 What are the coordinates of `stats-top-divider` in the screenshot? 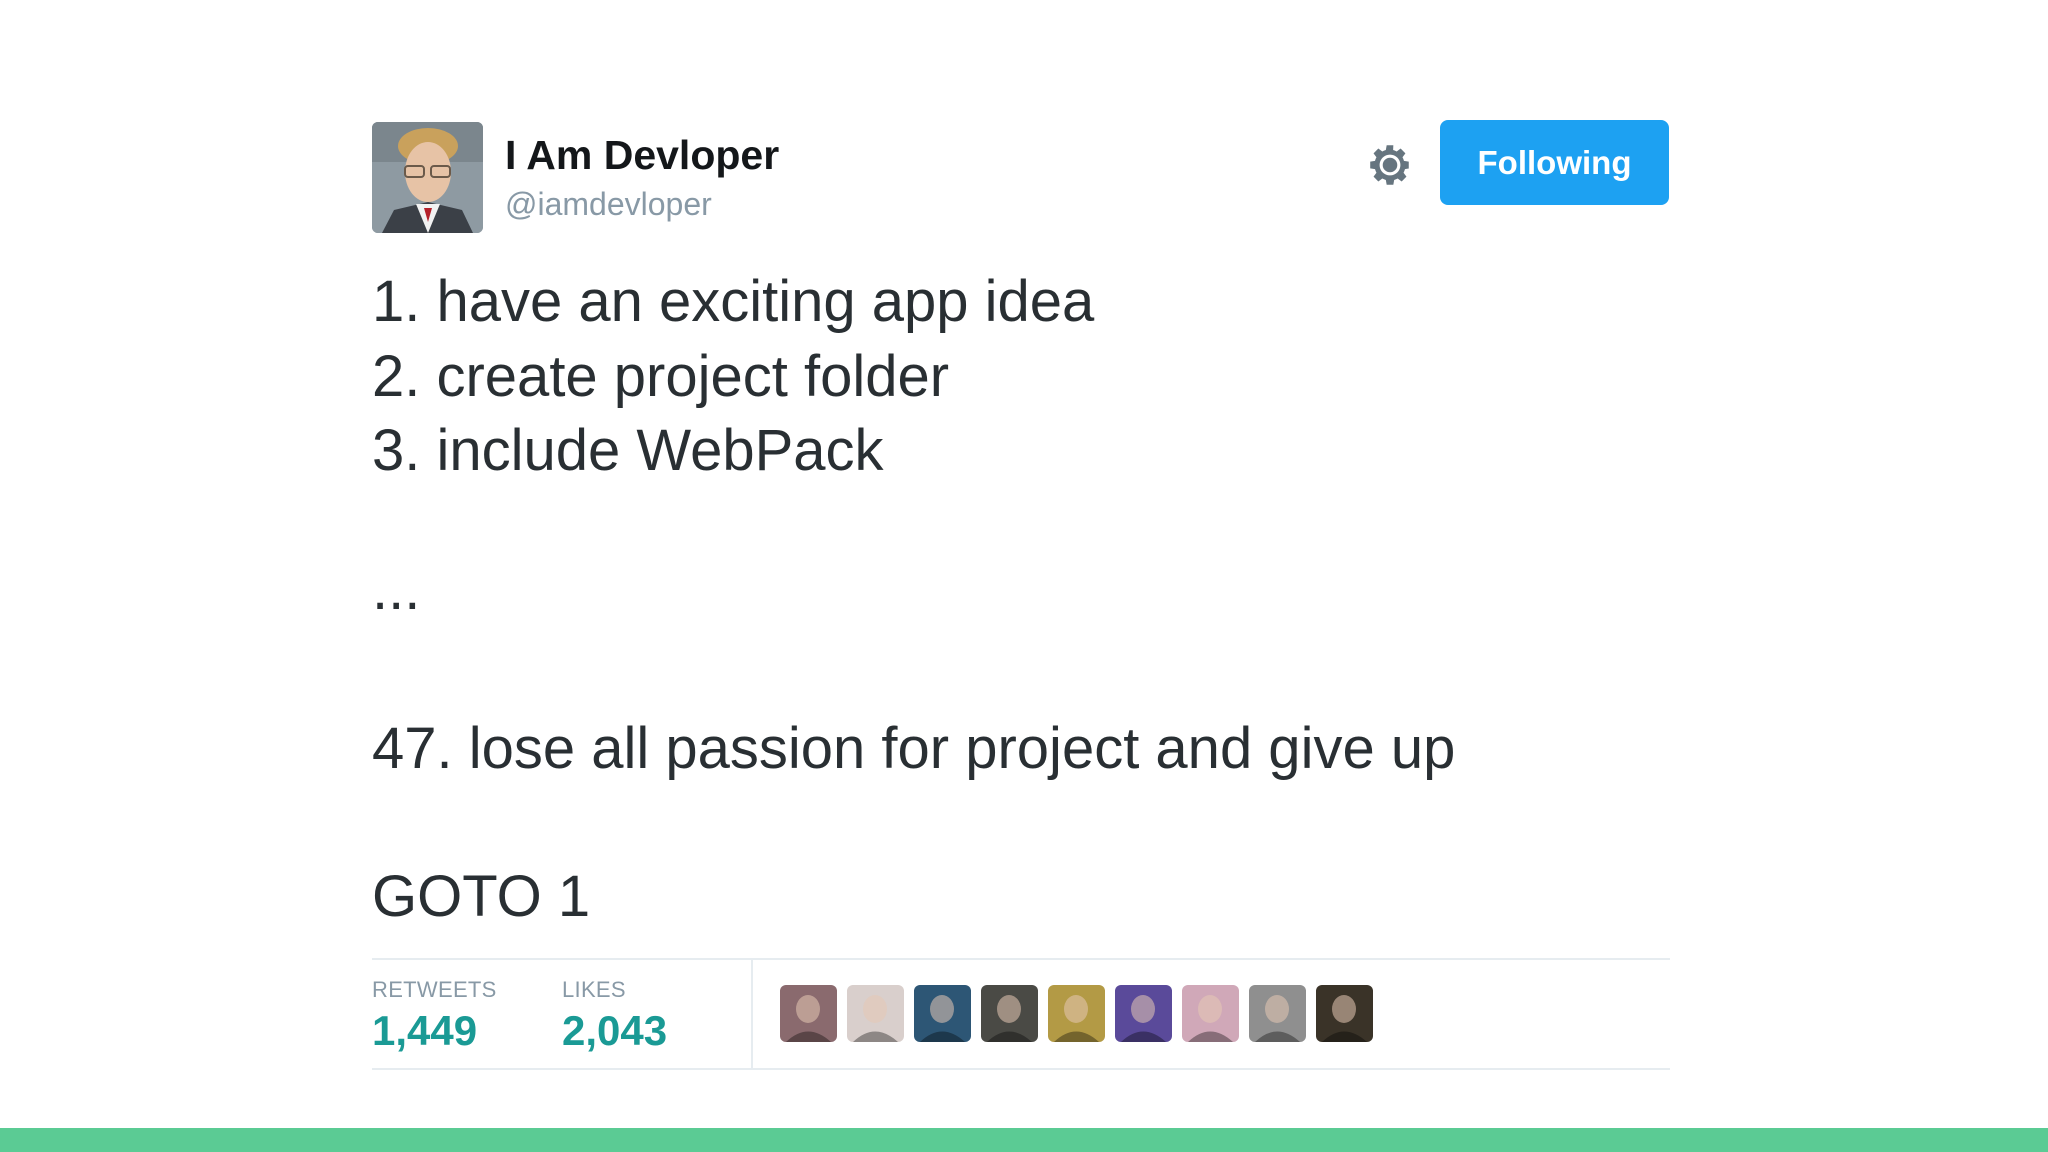 It's located at (1021, 959).